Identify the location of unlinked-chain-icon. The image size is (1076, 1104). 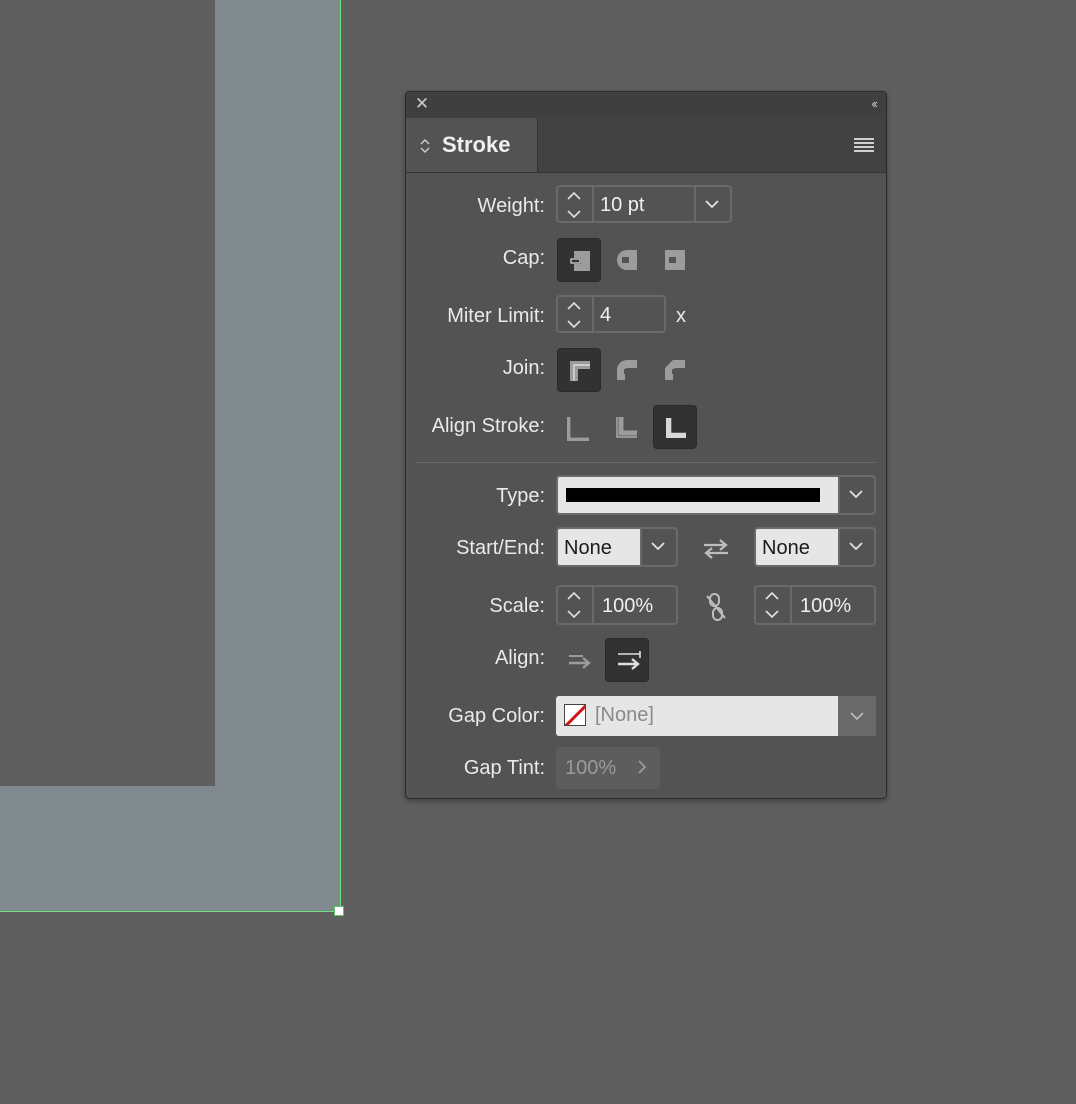
(716, 607).